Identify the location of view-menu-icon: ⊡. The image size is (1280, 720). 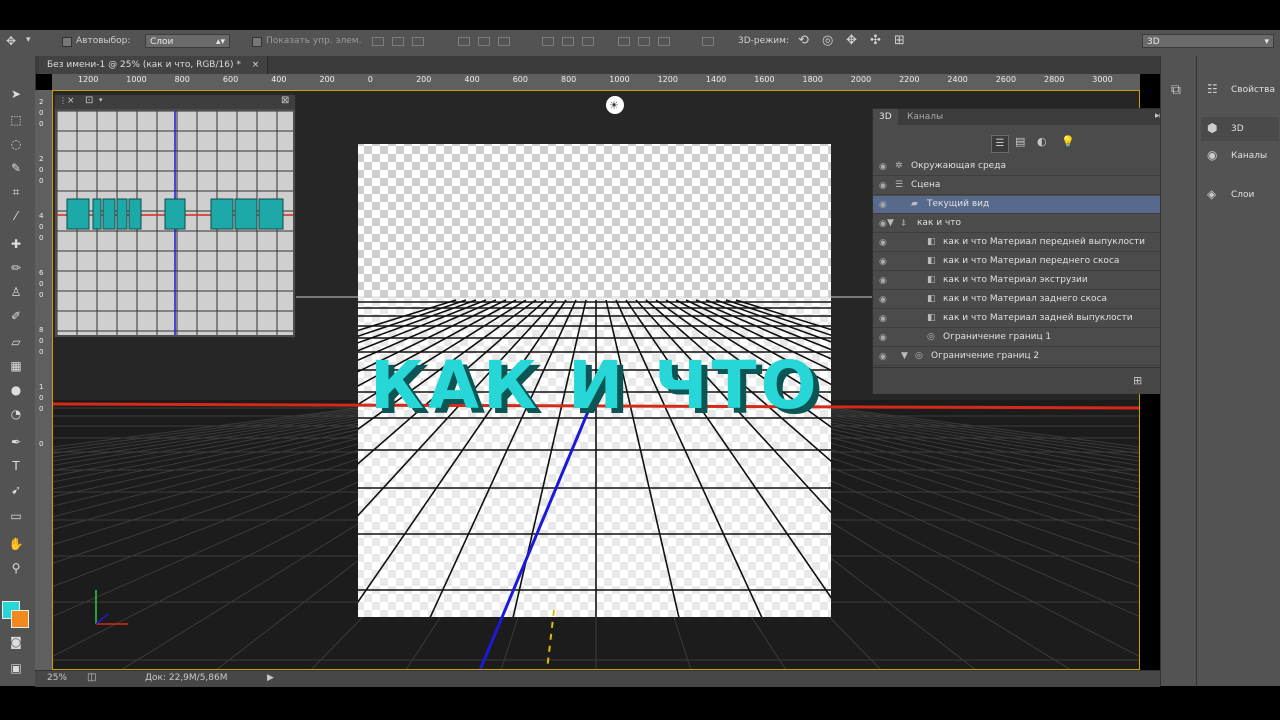
(89, 100).